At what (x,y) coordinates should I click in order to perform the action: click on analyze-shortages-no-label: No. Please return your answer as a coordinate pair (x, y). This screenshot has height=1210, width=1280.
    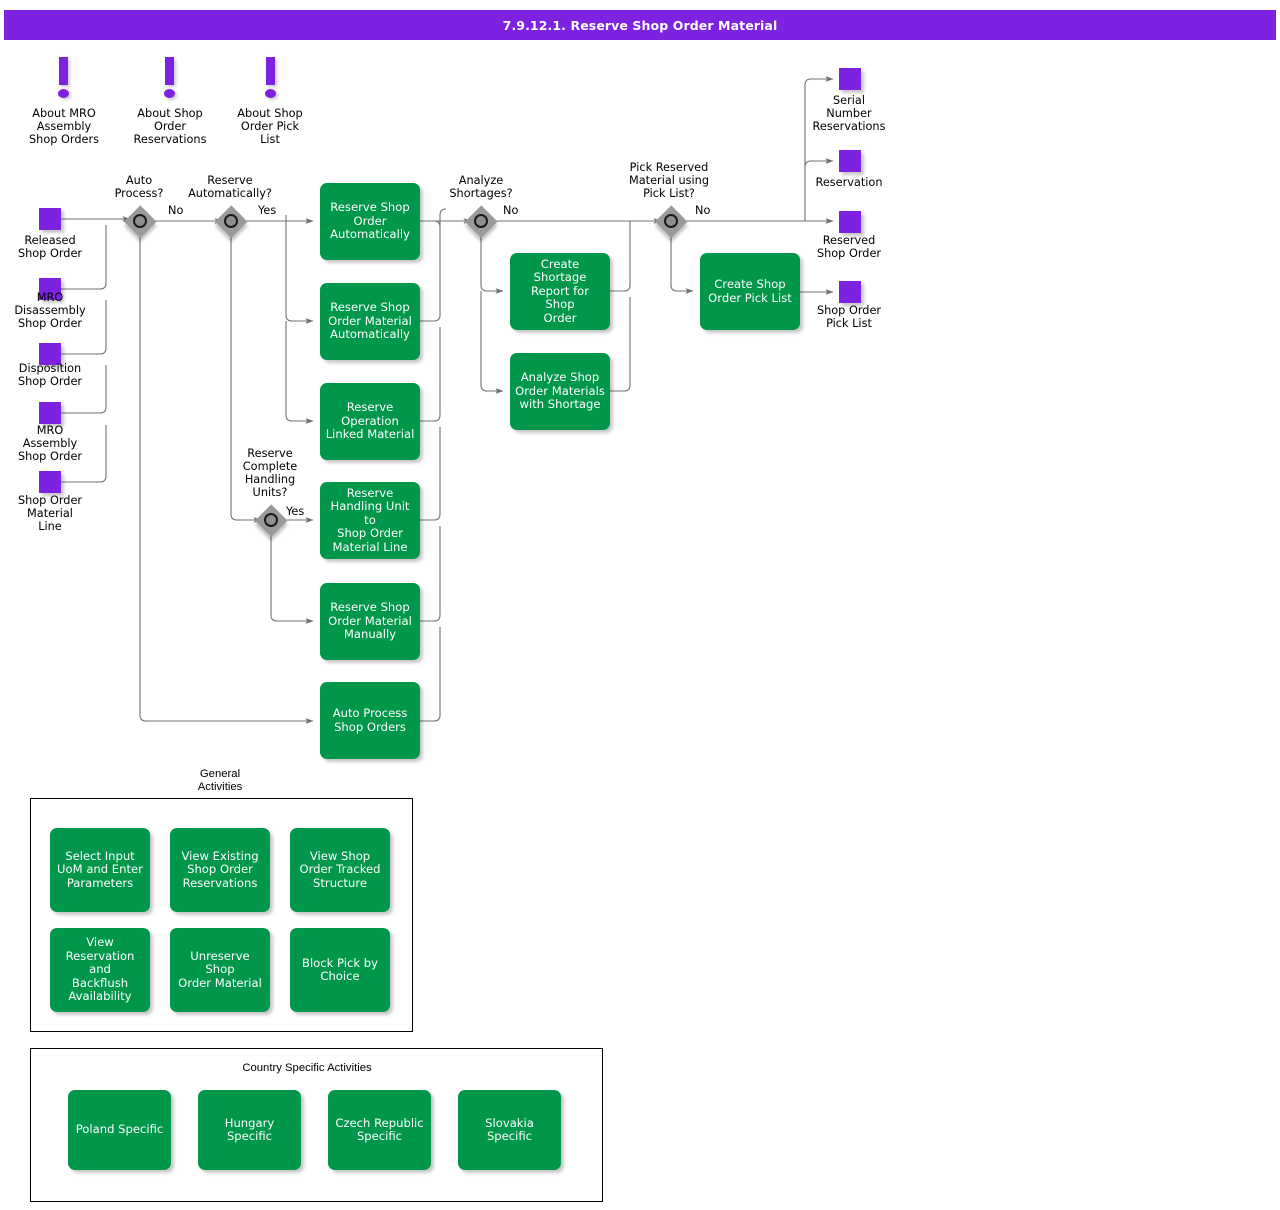
    Looking at the image, I should click on (511, 210).